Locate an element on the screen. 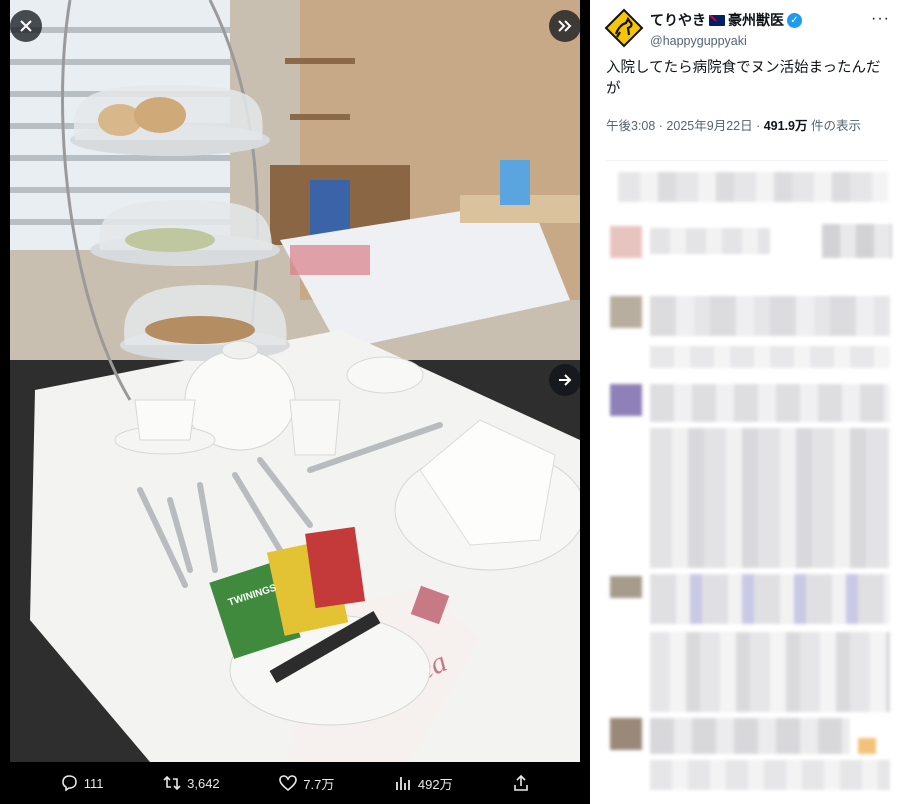  avatar is located at coordinates (624, 28).